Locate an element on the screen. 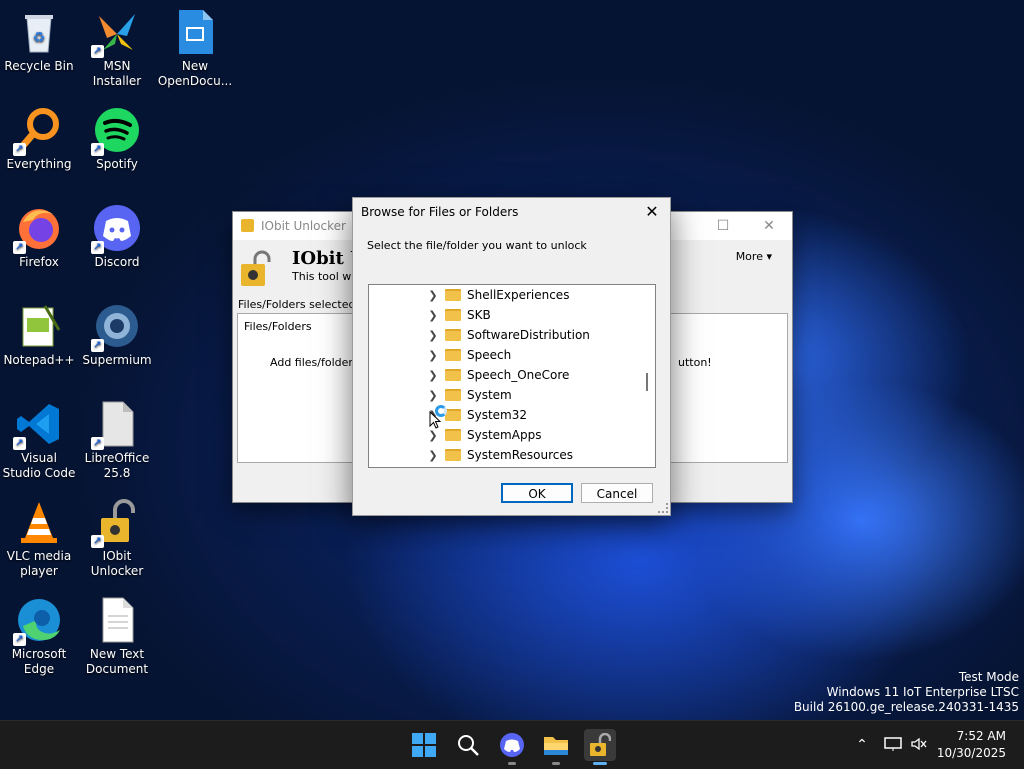  app-small-icon is located at coordinates (247, 225).